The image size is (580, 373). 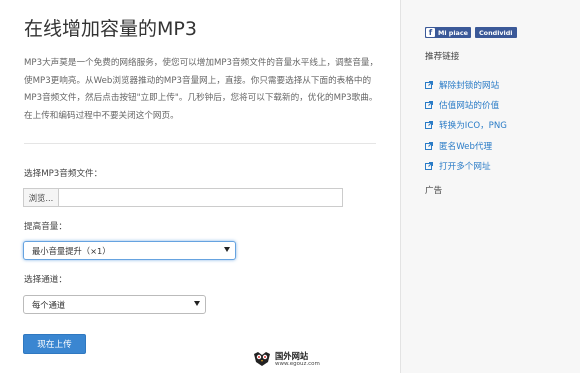 What do you see at coordinates (297, 363) in the screenshot?
I see `watermark-url: www.egouz.com` at bounding box center [297, 363].